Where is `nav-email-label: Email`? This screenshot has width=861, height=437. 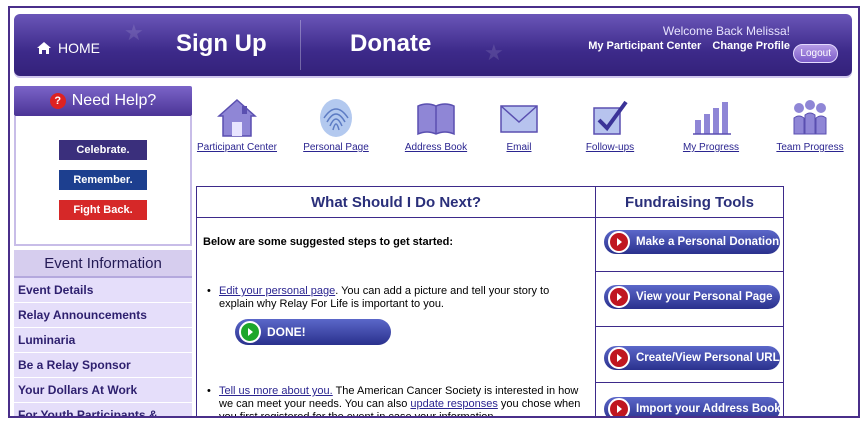
nav-email-label: Email is located at coordinates (519, 147).